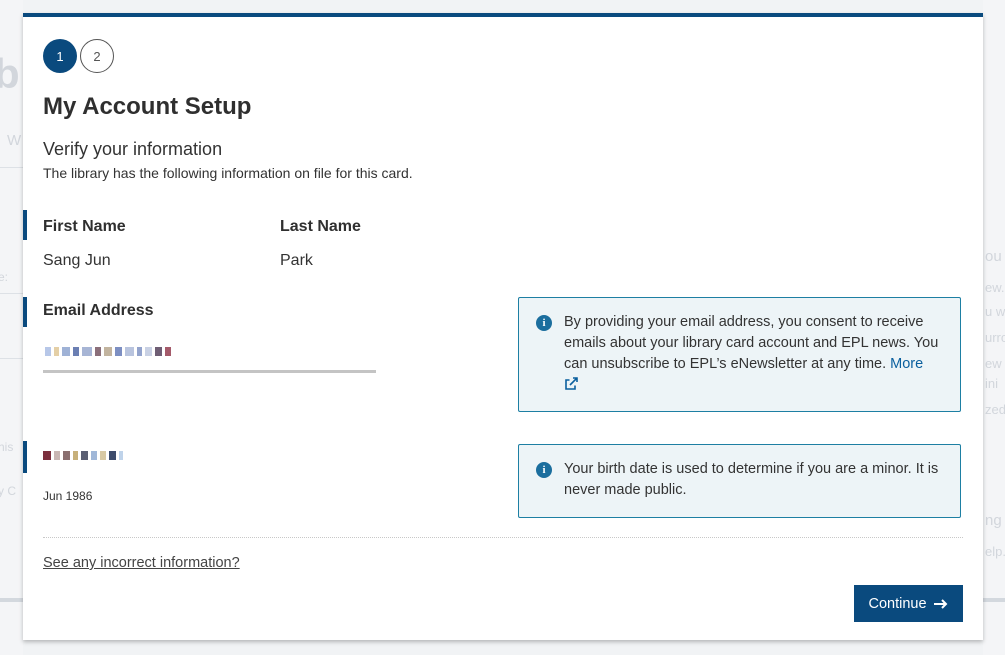  What do you see at coordinates (141, 563) in the screenshot?
I see `incorrect-info-link: See any incorrect information?` at bounding box center [141, 563].